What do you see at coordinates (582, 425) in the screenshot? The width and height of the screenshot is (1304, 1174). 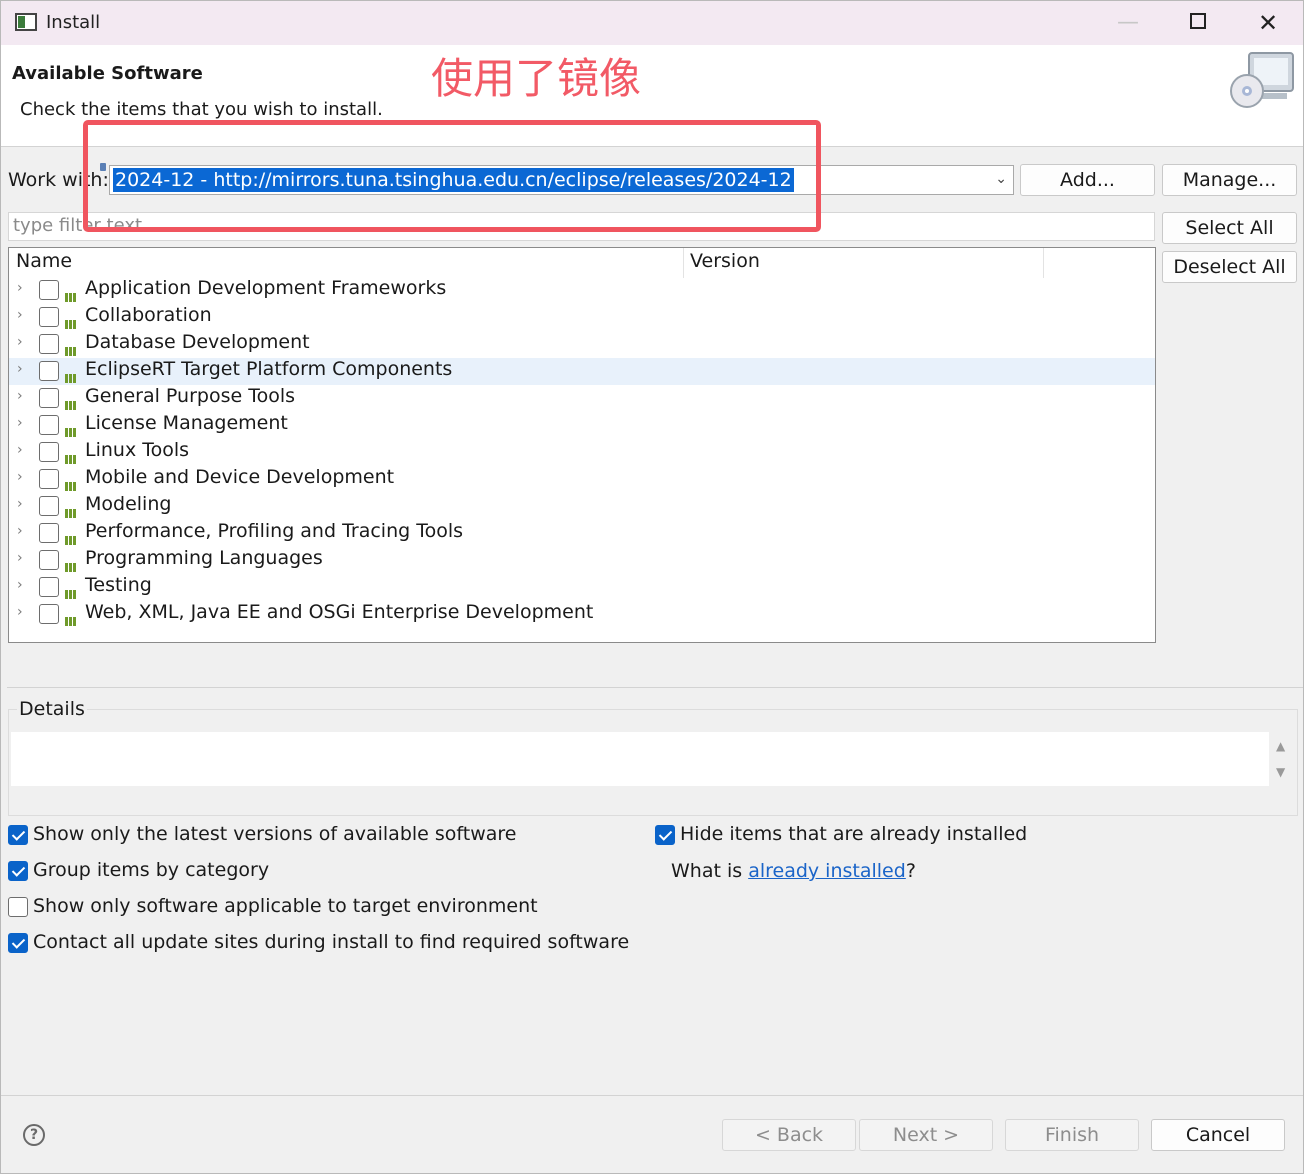 I see `tree-row: › License Management` at bounding box center [582, 425].